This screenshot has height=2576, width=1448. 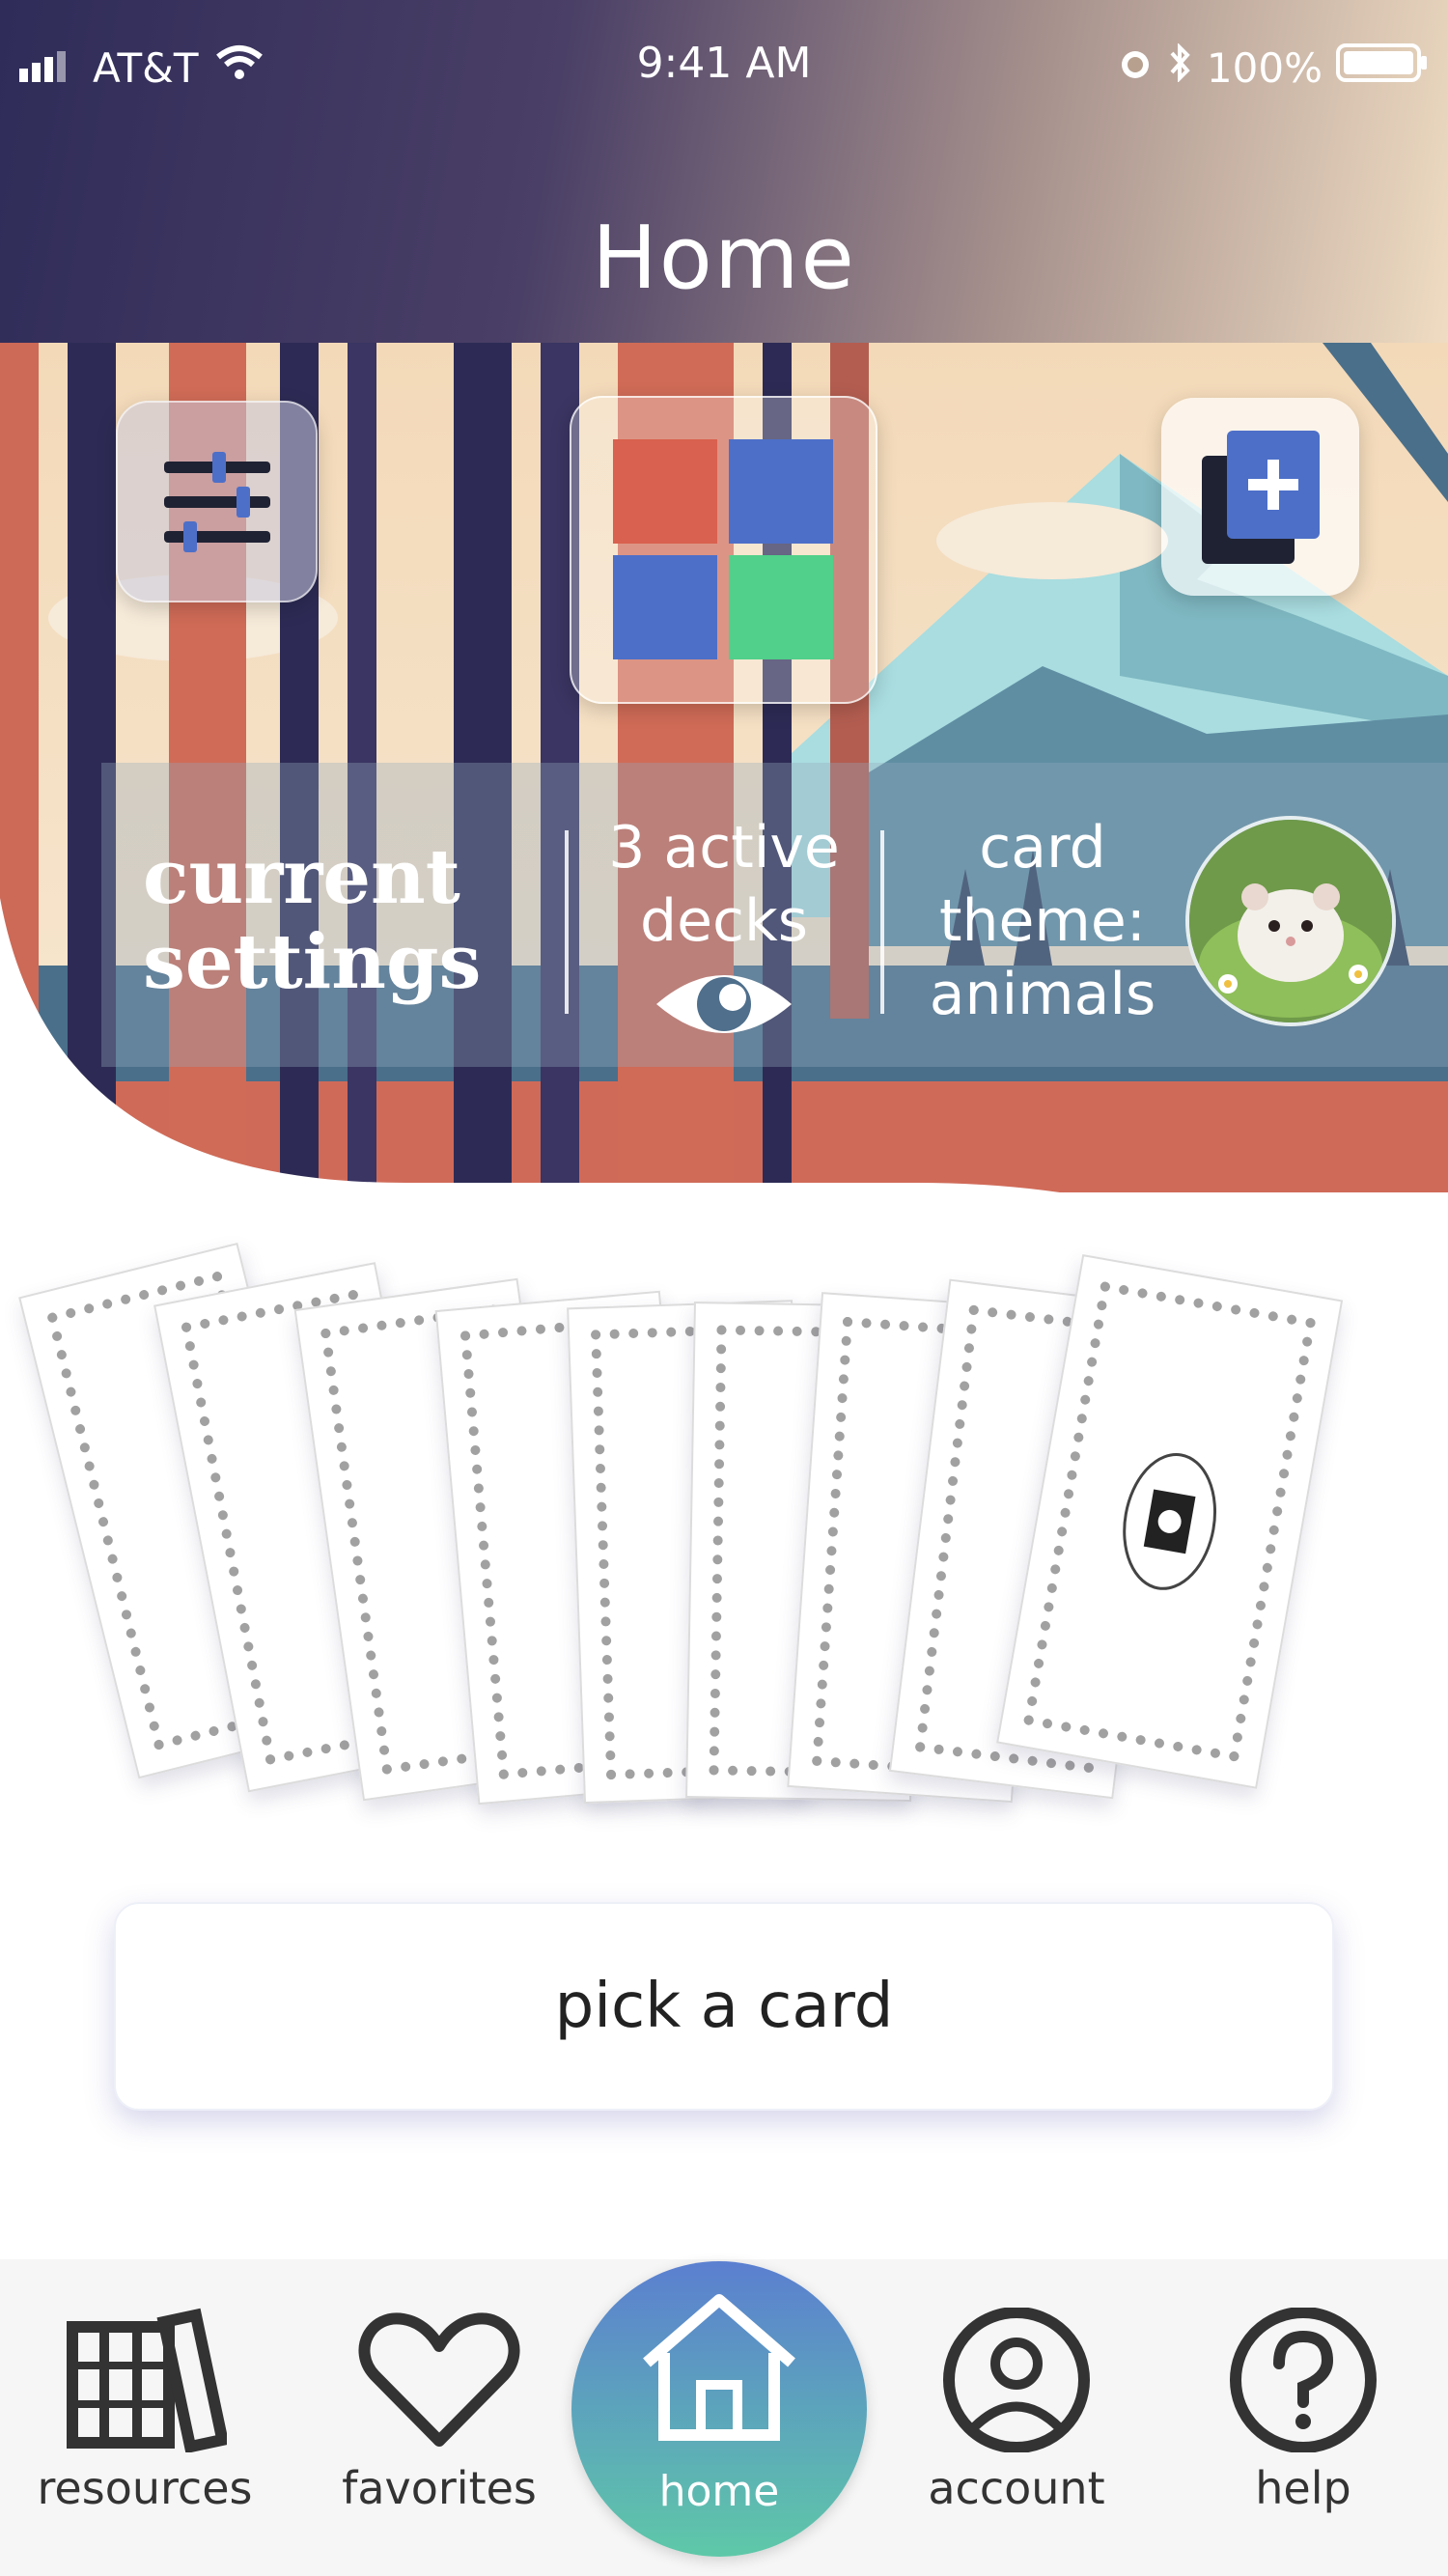 I want to click on nav-label-favorites: favorites, so click(x=440, y=2488).